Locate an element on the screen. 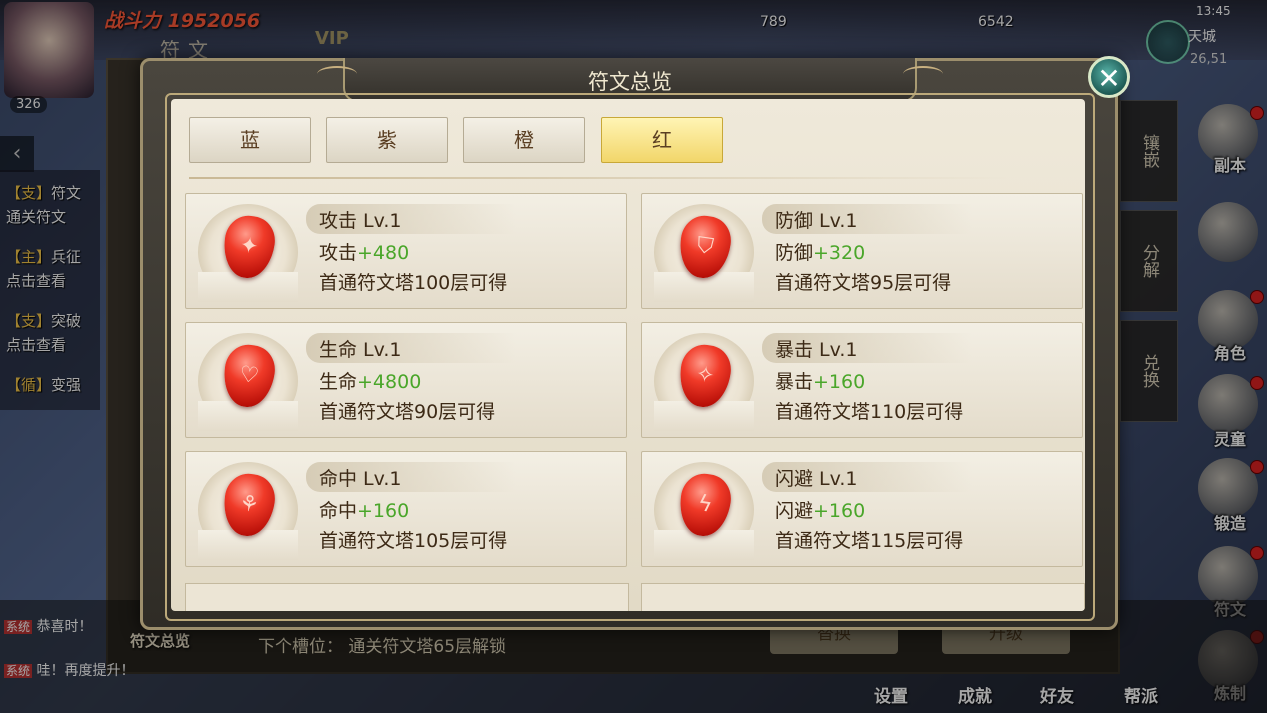 The image size is (1267, 713). rune-card-crit: ✧ 暴击 Lv.1 暴击+160 首通符文塔110层可得 is located at coordinates (862, 380).